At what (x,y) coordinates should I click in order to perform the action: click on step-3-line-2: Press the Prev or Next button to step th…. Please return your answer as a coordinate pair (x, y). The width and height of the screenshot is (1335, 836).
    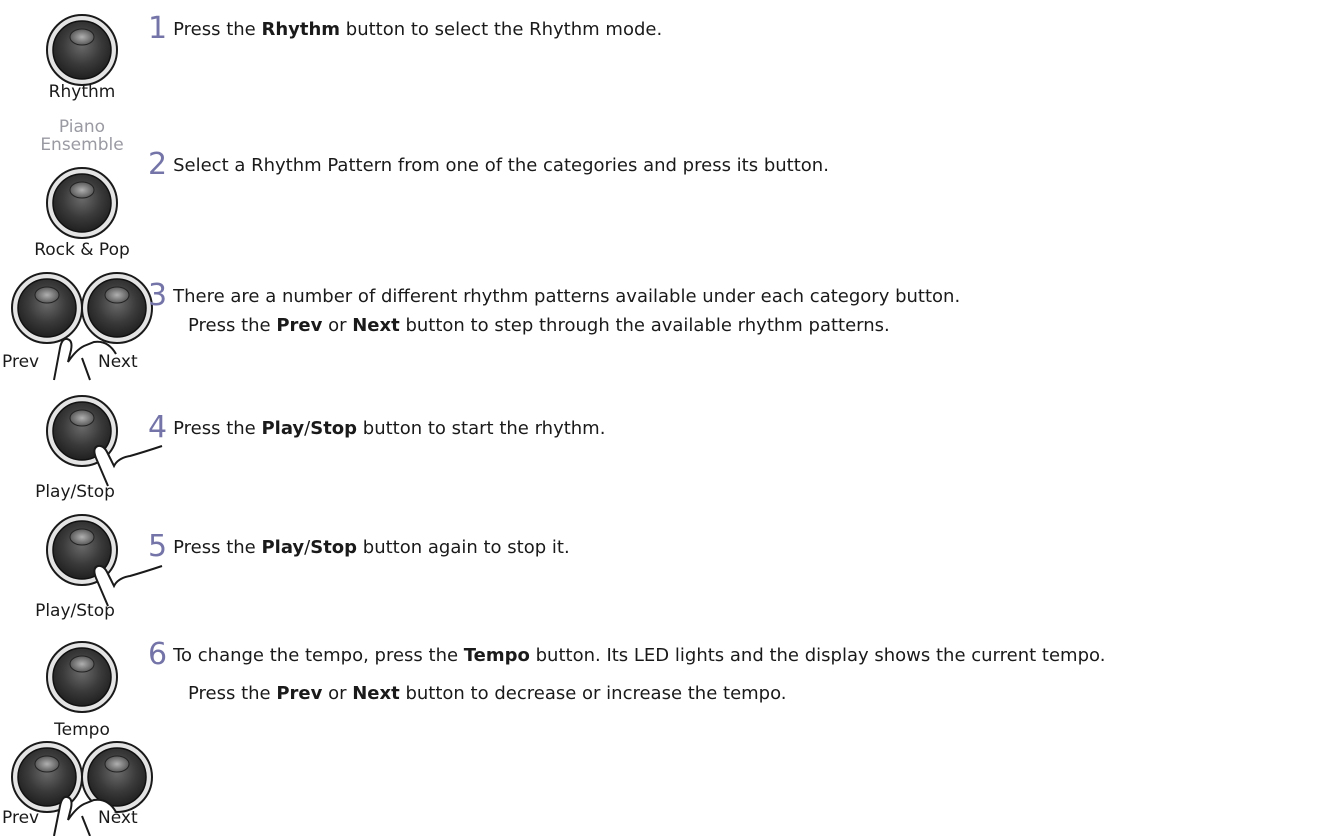
    Looking at the image, I should click on (539, 325).